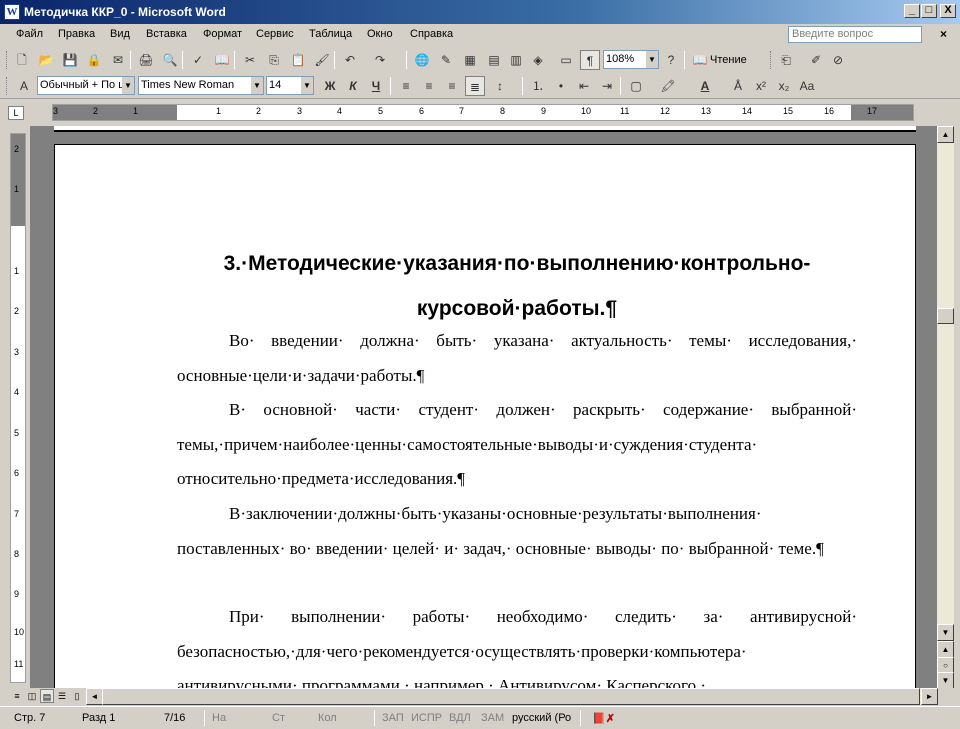 The width and height of the screenshot is (960, 729). What do you see at coordinates (118, 60) in the screenshot?
I see `email-icon: ✉` at bounding box center [118, 60].